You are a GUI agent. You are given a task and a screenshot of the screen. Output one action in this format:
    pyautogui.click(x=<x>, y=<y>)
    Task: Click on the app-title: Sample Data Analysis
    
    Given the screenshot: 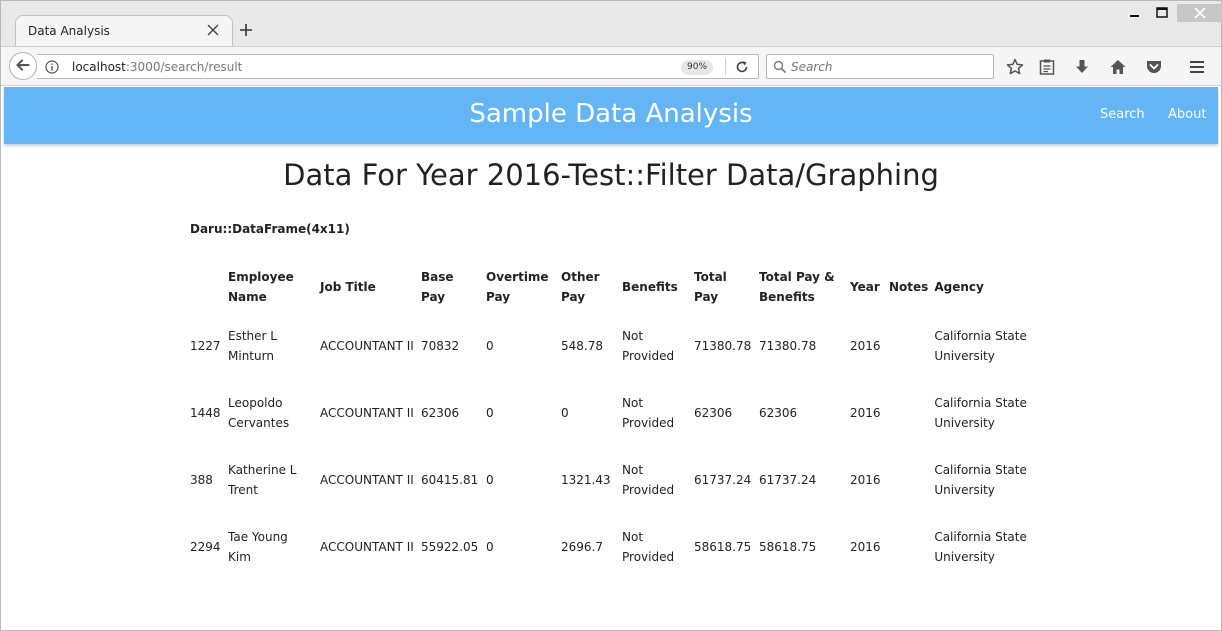 What is the action you would take?
    pyautogui.click(x=611, y=114)
    